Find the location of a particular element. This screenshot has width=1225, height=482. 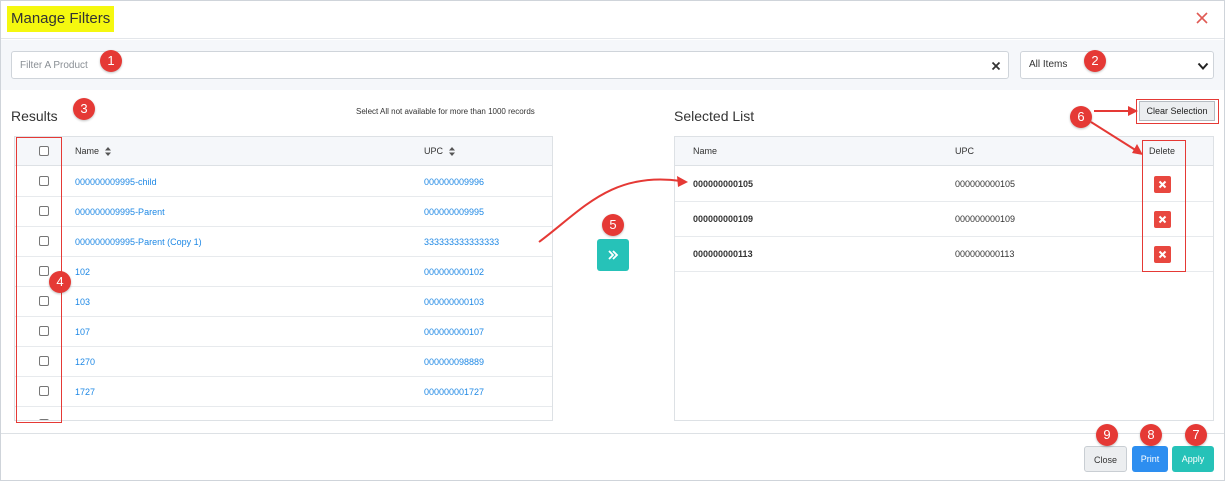

result-upc-link: 000000000103 is located at coordinates (454, 302).